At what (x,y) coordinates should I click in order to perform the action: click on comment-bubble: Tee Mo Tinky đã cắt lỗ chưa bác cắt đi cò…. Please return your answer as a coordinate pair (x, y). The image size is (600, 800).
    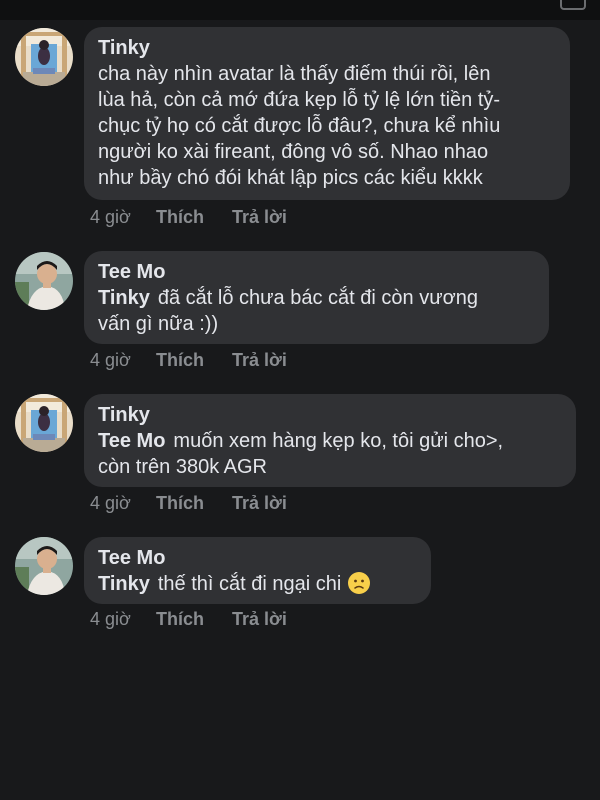
    Looking at the image, I should click on (316, 297).